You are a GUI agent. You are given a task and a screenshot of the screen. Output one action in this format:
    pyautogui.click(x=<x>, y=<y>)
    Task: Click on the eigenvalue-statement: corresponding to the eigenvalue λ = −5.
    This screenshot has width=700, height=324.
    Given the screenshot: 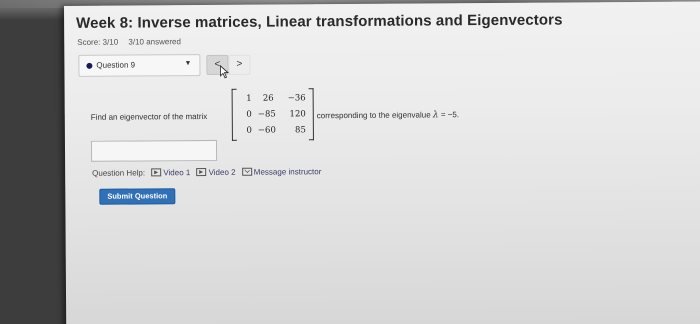 What is the action you would take?
    pyautogui.click(x=388, y=115)
    